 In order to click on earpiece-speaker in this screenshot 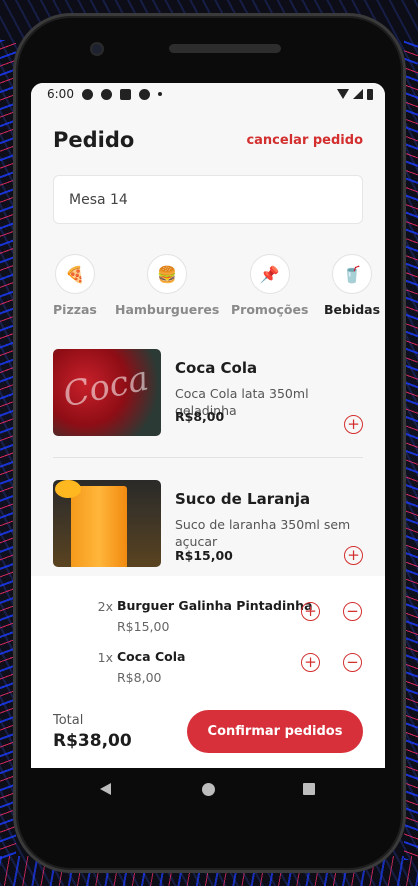, I will do `click(225, 48)`.